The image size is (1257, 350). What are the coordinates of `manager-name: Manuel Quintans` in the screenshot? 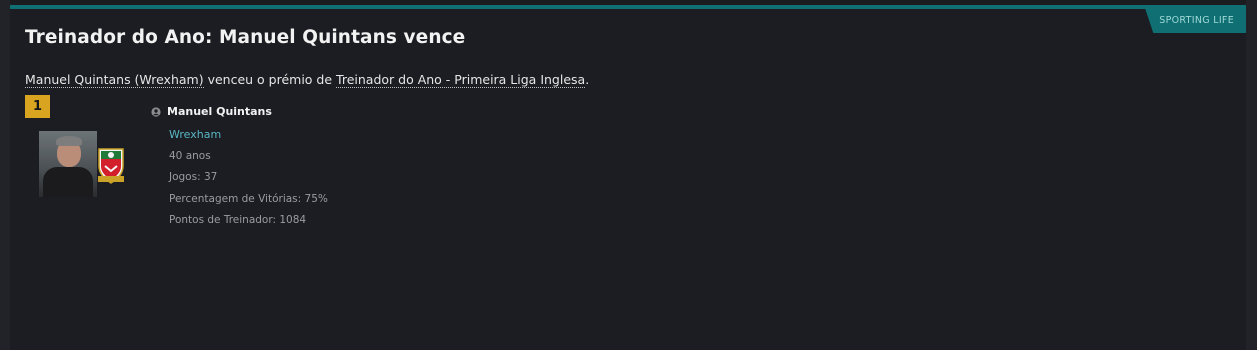 It's located at (219, 111).